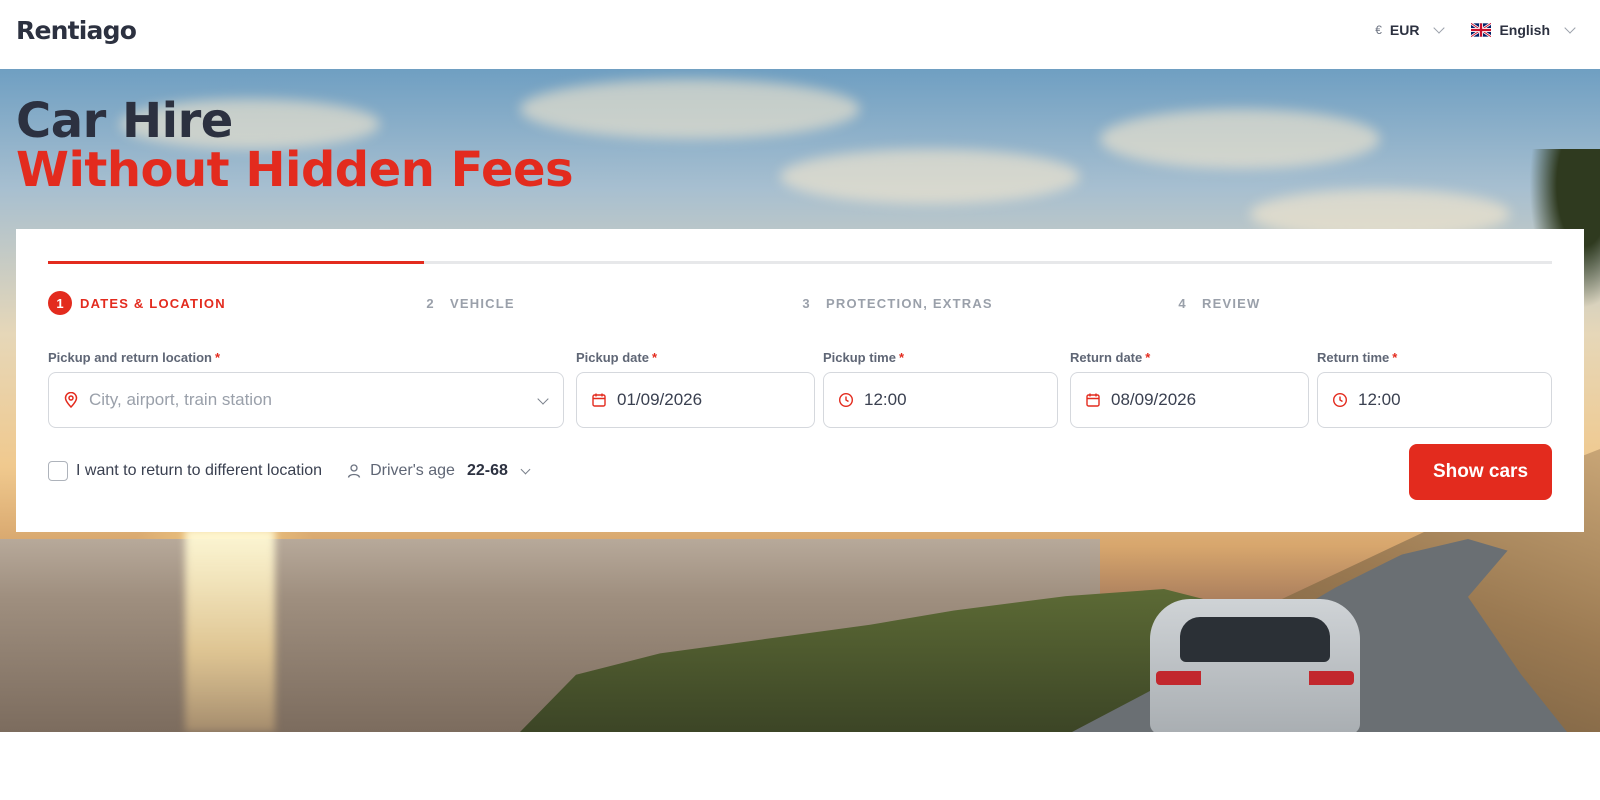  What do you see at coordinates (180, 399) in the screenshot?
I see `location-placeholder: City, airport, train station` at bounding box center [180, 399].